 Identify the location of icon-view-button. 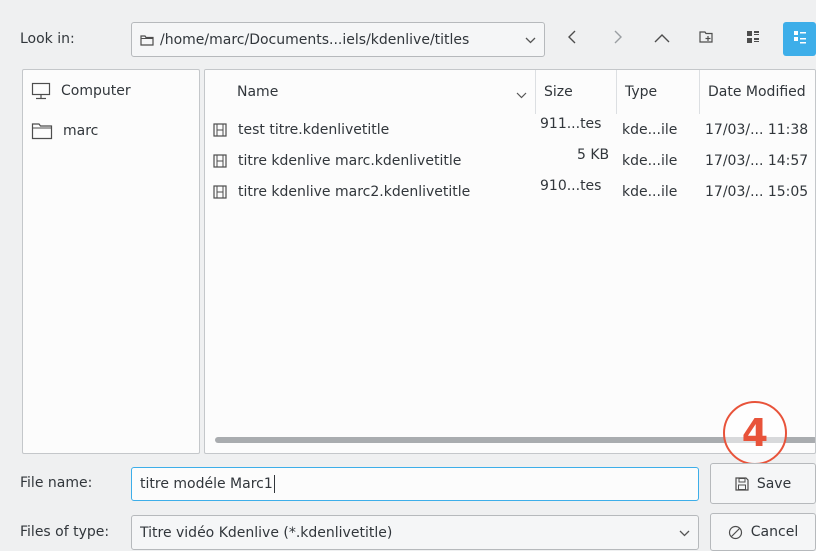
(753, 39).